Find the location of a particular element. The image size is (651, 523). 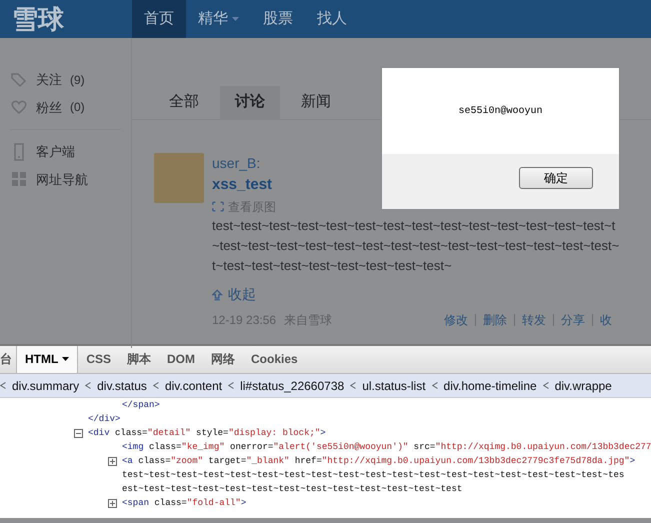

code-line: </span> is located at coordinates (141, 405).